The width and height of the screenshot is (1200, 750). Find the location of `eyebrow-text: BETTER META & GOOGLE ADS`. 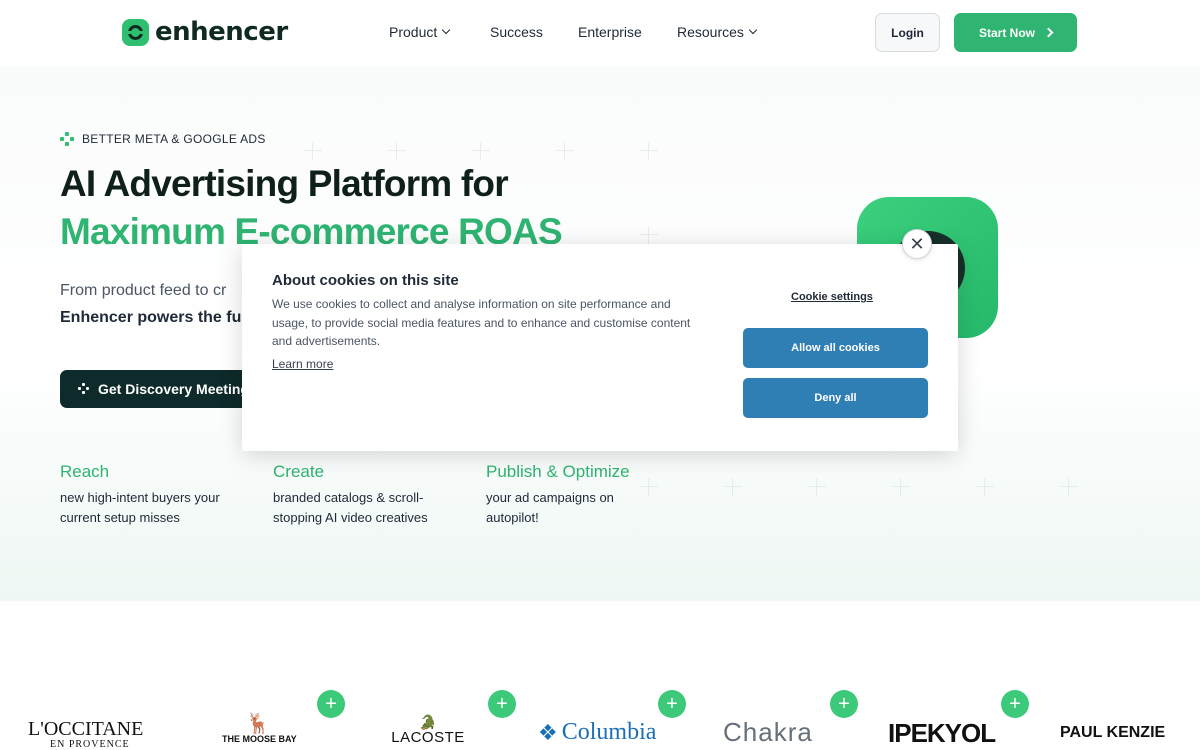

eyebrow-text: BETTER META & GOOGLE ADS is located at coordinates (174, 139).